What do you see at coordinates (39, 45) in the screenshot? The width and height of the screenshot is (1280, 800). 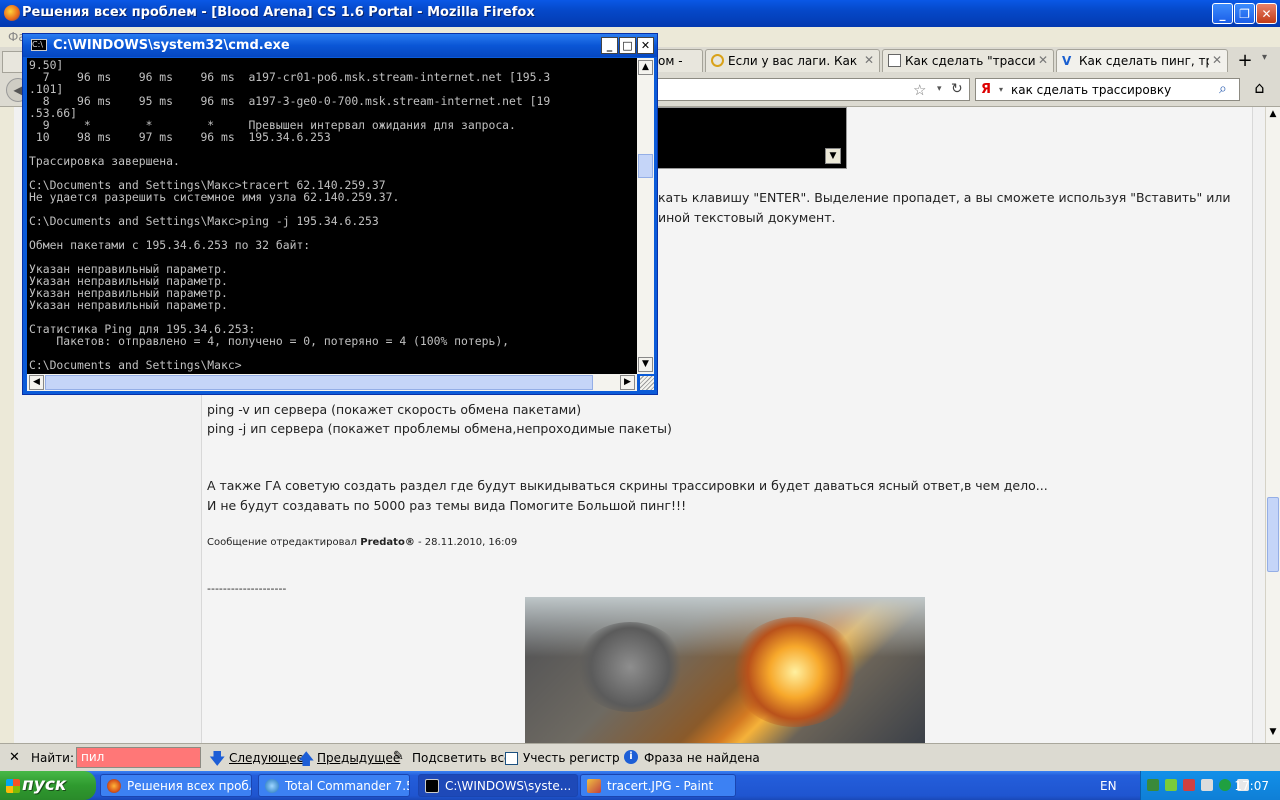 I see `cmd-icon: C:\` at bounding box center [39, 45].